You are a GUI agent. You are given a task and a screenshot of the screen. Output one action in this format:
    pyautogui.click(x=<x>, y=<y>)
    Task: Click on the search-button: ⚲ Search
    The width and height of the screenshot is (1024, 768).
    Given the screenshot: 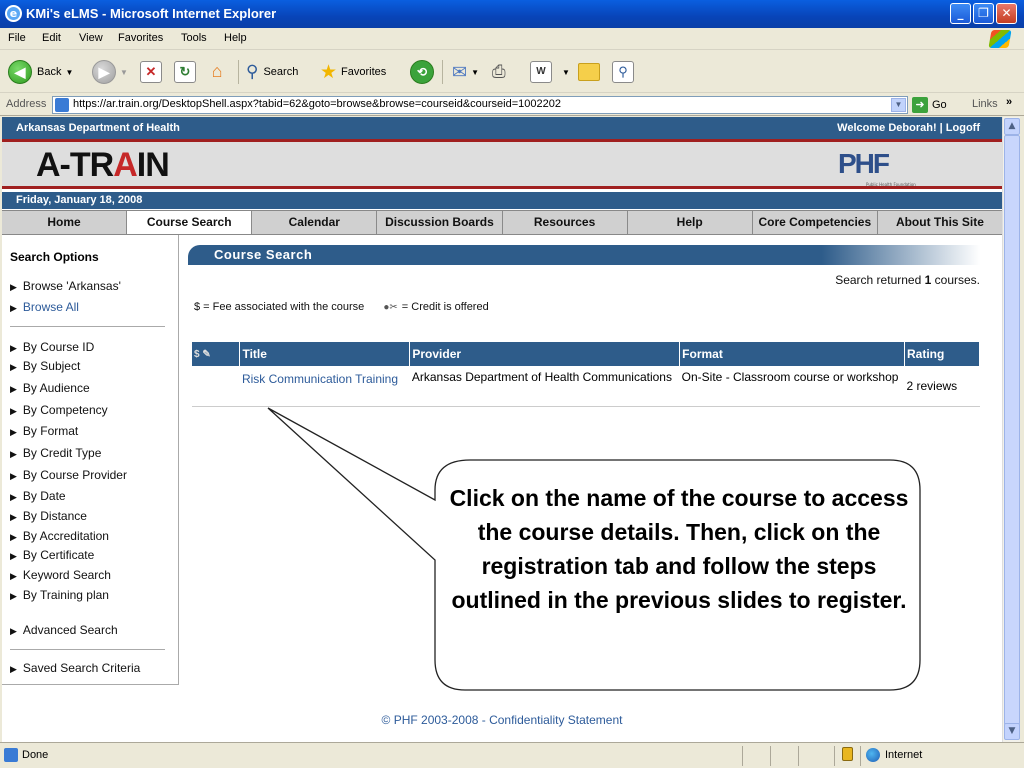 What is the action you would take?
    pyautogui.click(x=272, y=72)
    